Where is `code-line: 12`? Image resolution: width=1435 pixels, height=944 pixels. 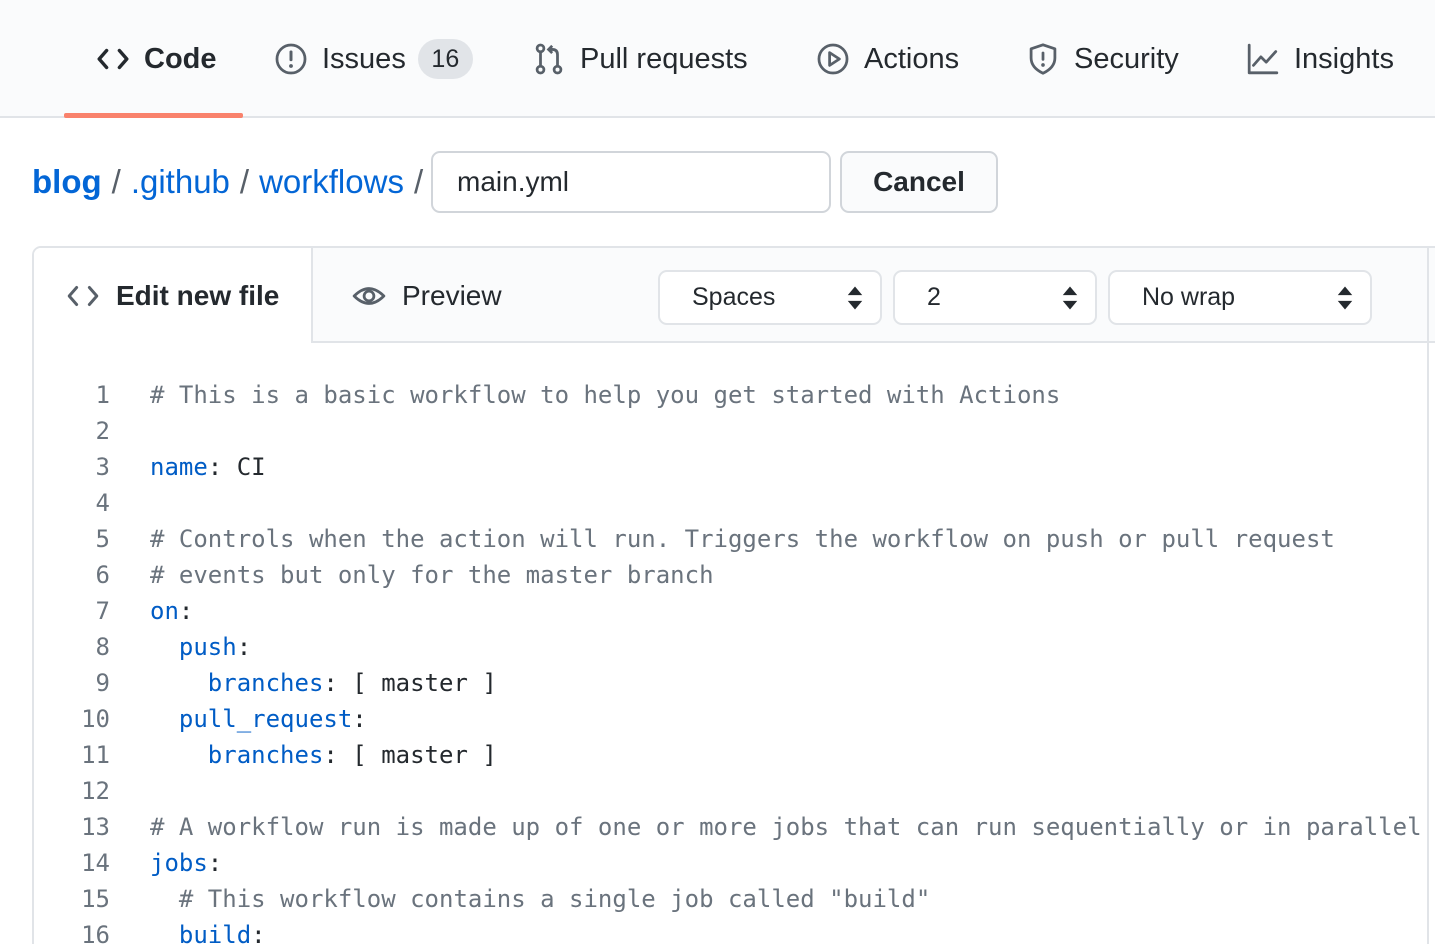
code-line: 12 is located at coordinates (734, 791).